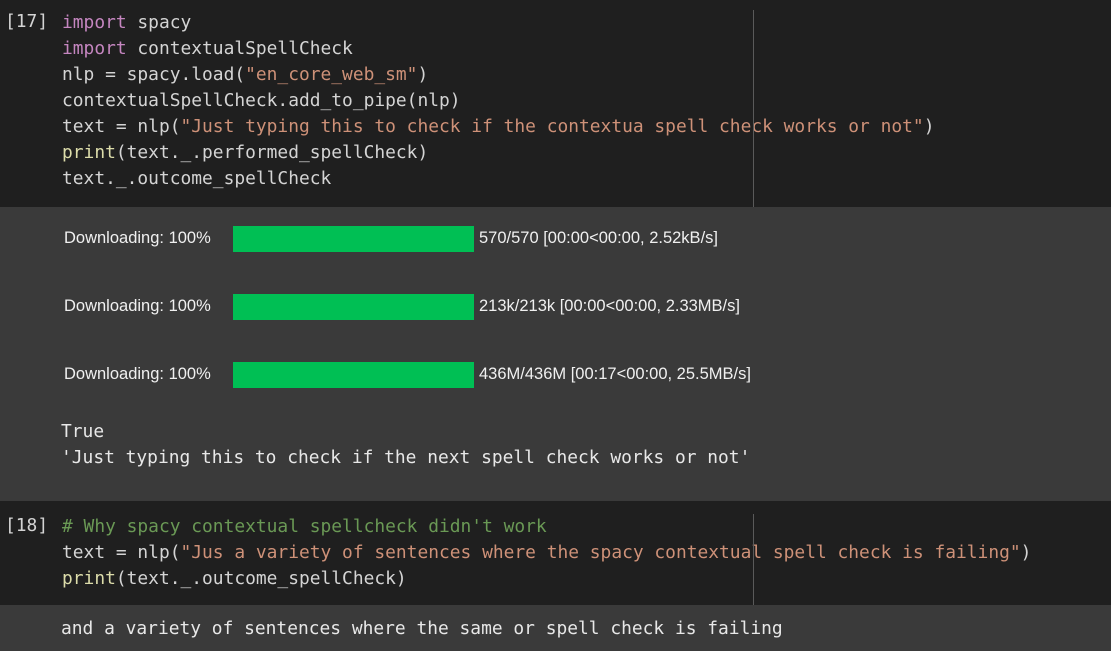 This screenshot has width=1111, height=651. I want to click on code-token: contextualSpellCheck, so click(239, 48).